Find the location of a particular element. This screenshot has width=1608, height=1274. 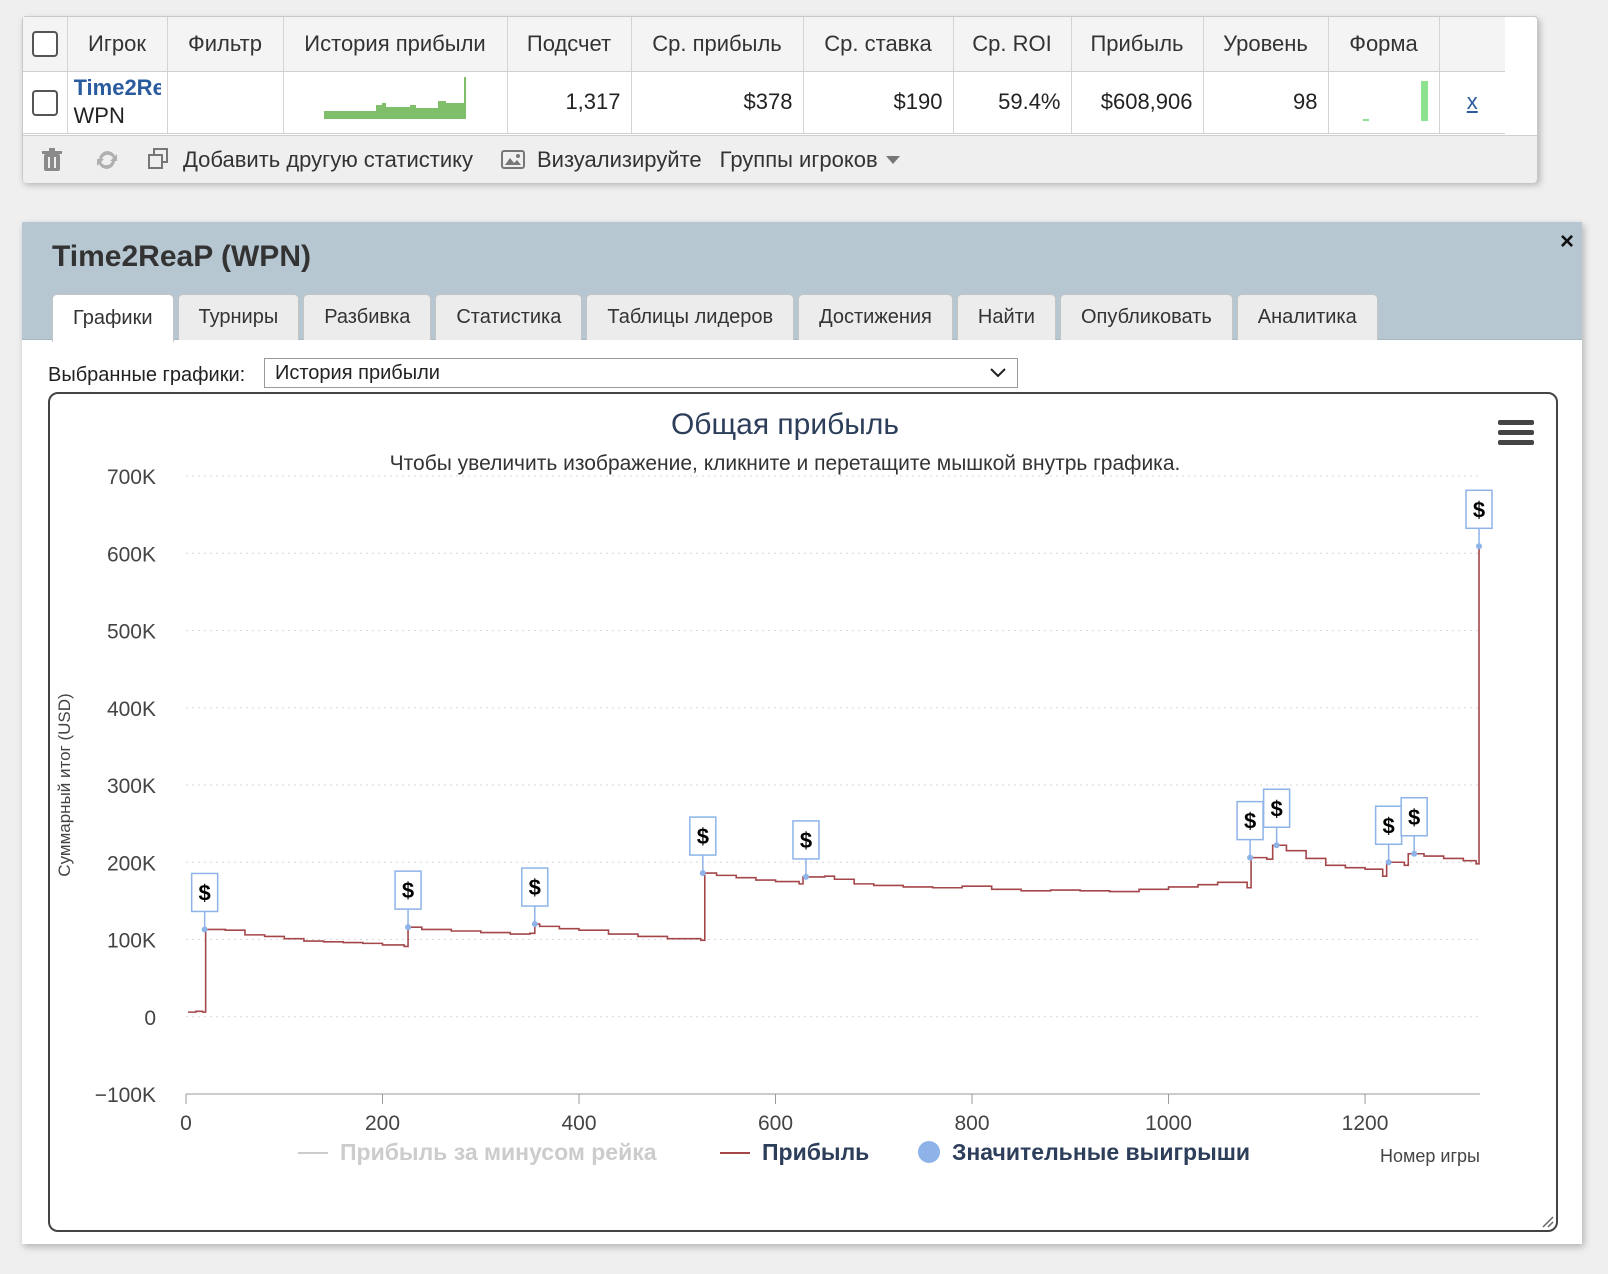

col-avg-stake: Ср. ставка is located at coordinates (878, 44).